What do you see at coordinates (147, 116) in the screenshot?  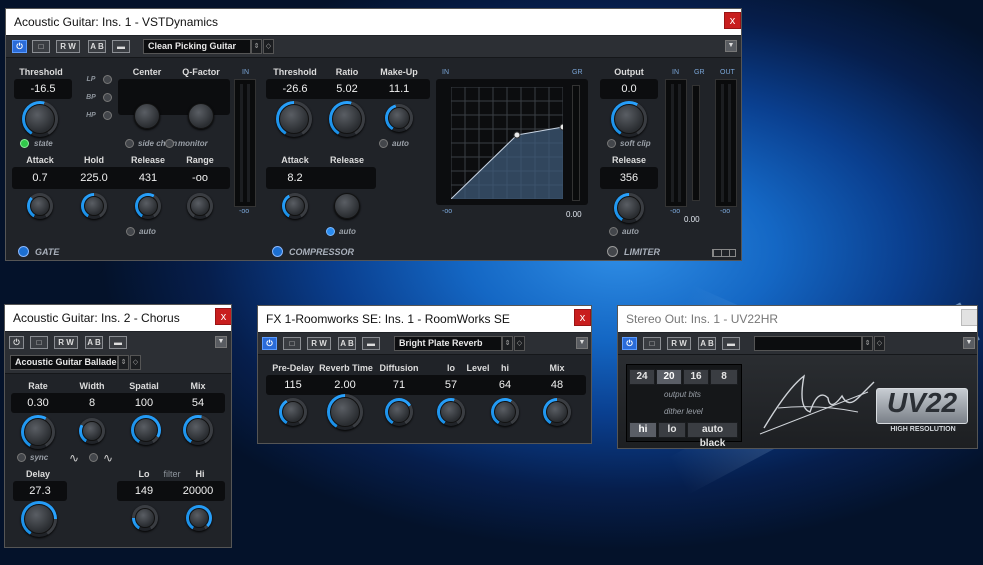 I see `center-knob` at bounding box center [147, 116].